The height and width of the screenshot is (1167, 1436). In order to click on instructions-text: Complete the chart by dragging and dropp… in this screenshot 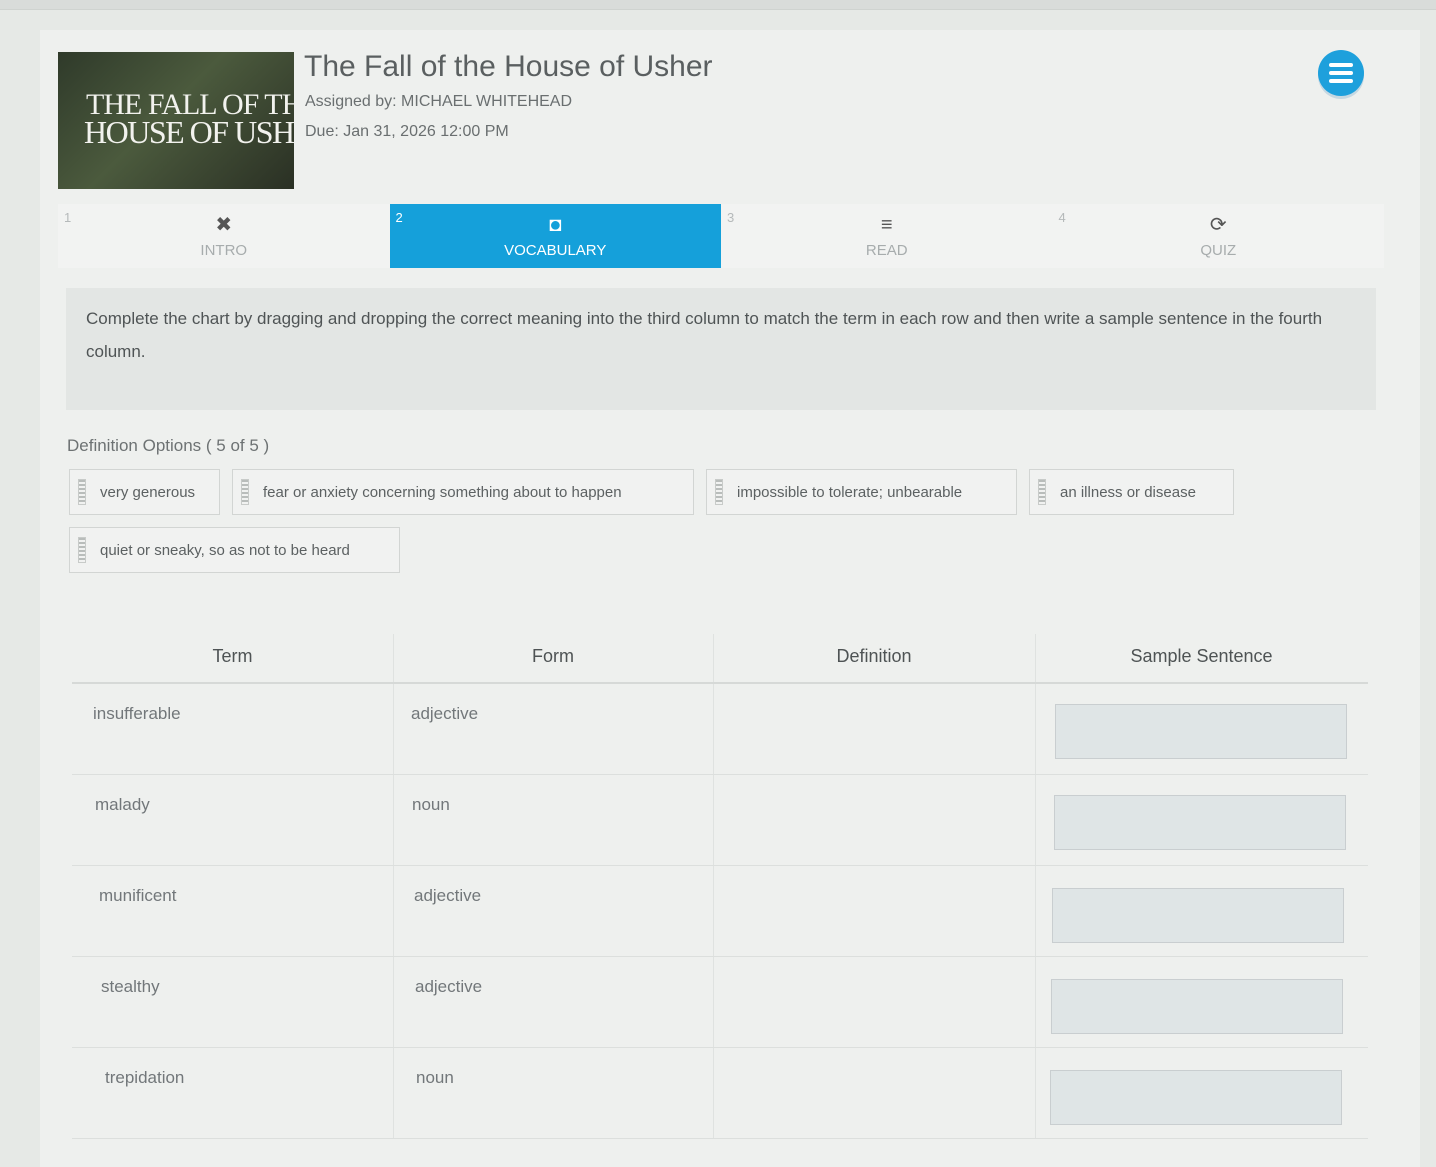, I will do `click(704, 335)`.